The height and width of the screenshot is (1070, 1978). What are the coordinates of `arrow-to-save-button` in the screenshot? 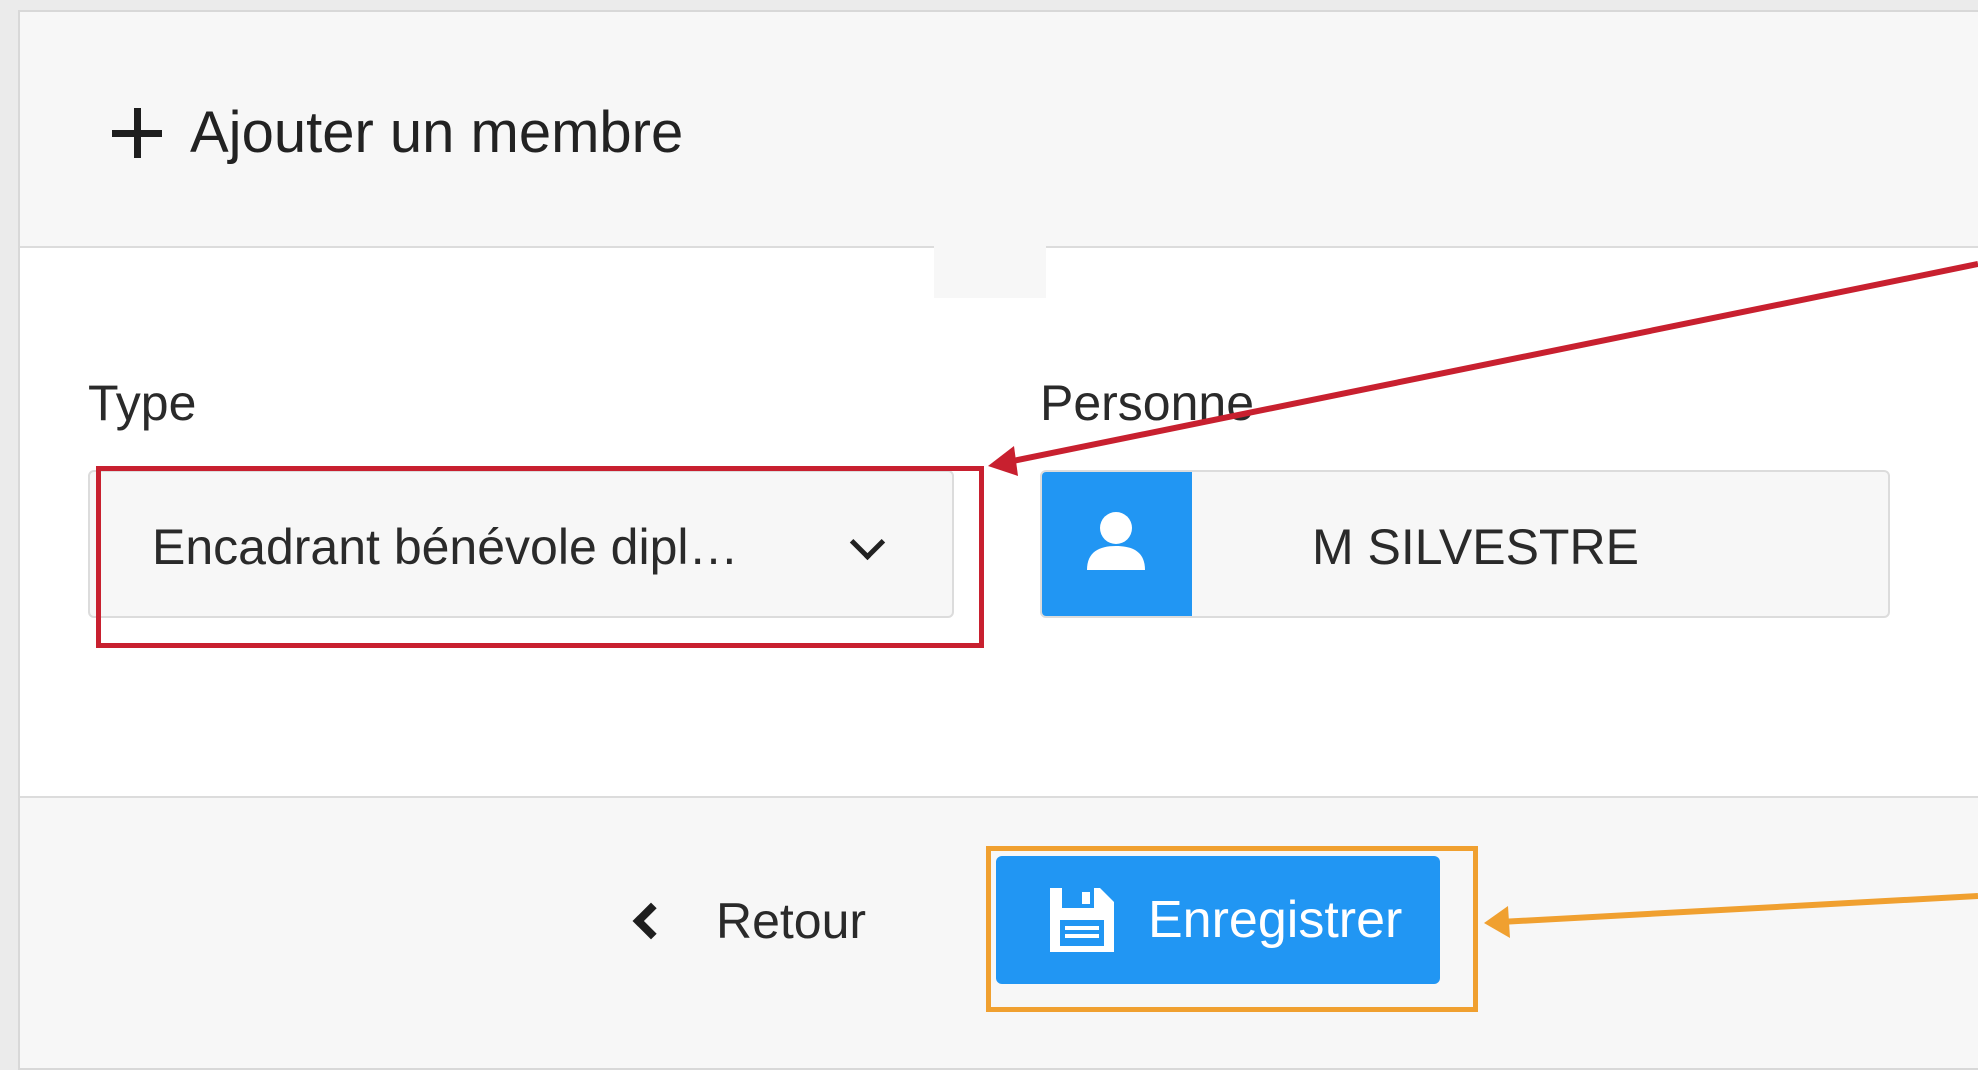 It's located at (1738, 909).